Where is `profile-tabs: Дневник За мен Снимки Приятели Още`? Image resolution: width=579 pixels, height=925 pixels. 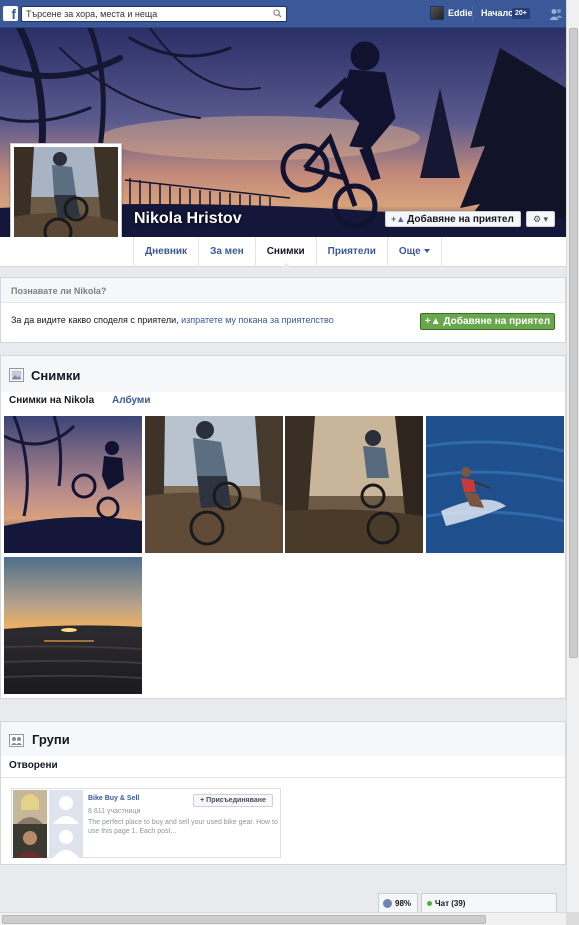 profile-tabs: Дневник За мен Снимки Приятели Още is located at coordinates (287, 252).